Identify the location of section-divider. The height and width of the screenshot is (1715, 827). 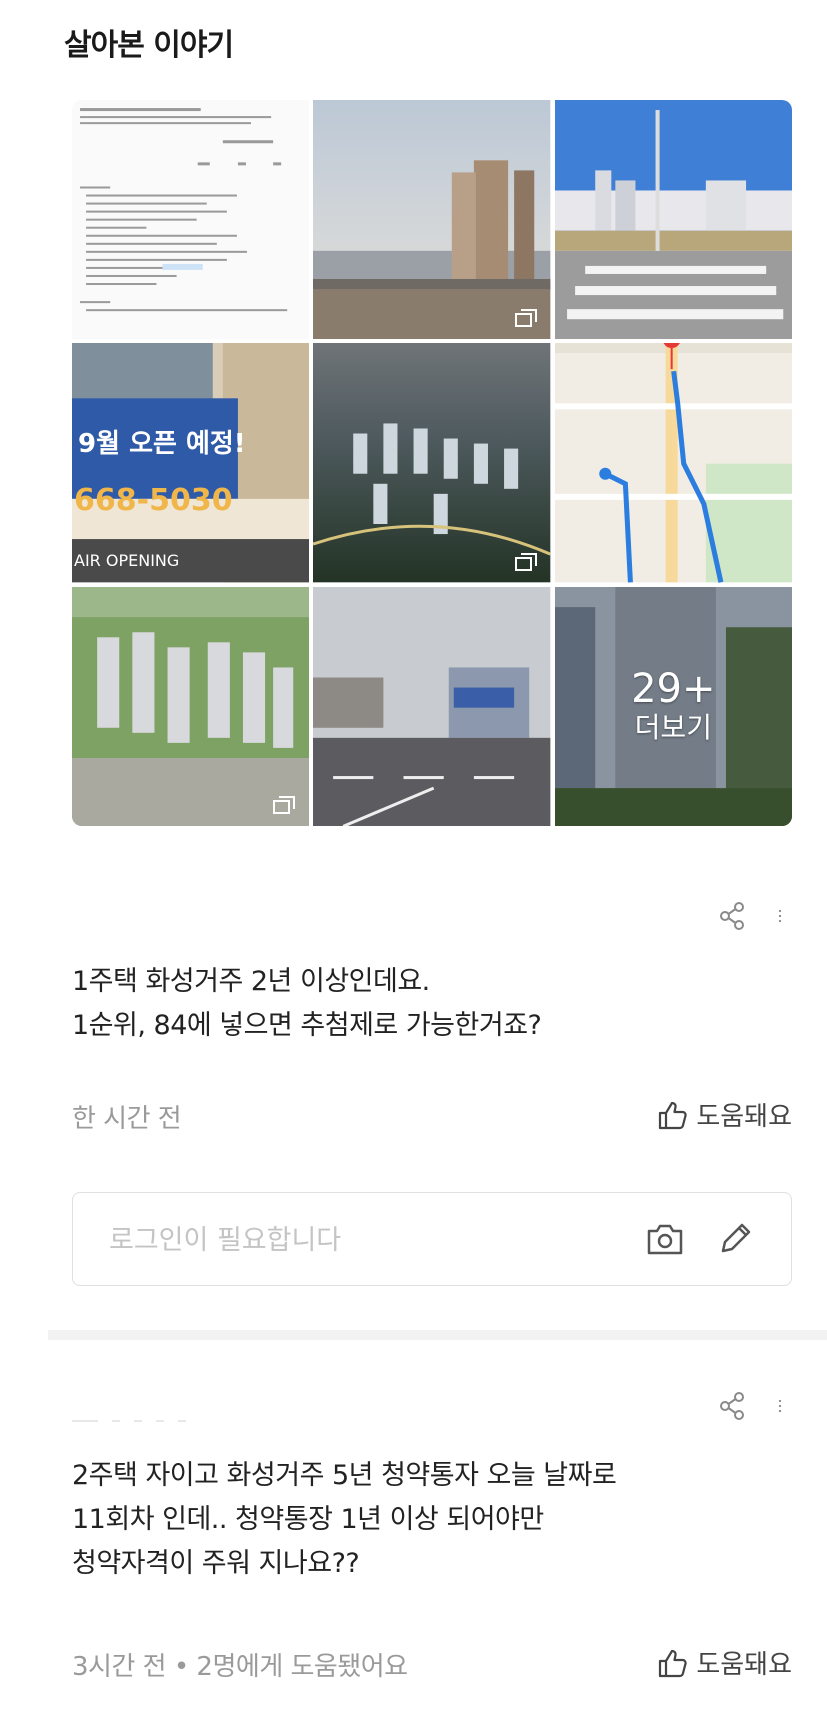
(437, 1335).